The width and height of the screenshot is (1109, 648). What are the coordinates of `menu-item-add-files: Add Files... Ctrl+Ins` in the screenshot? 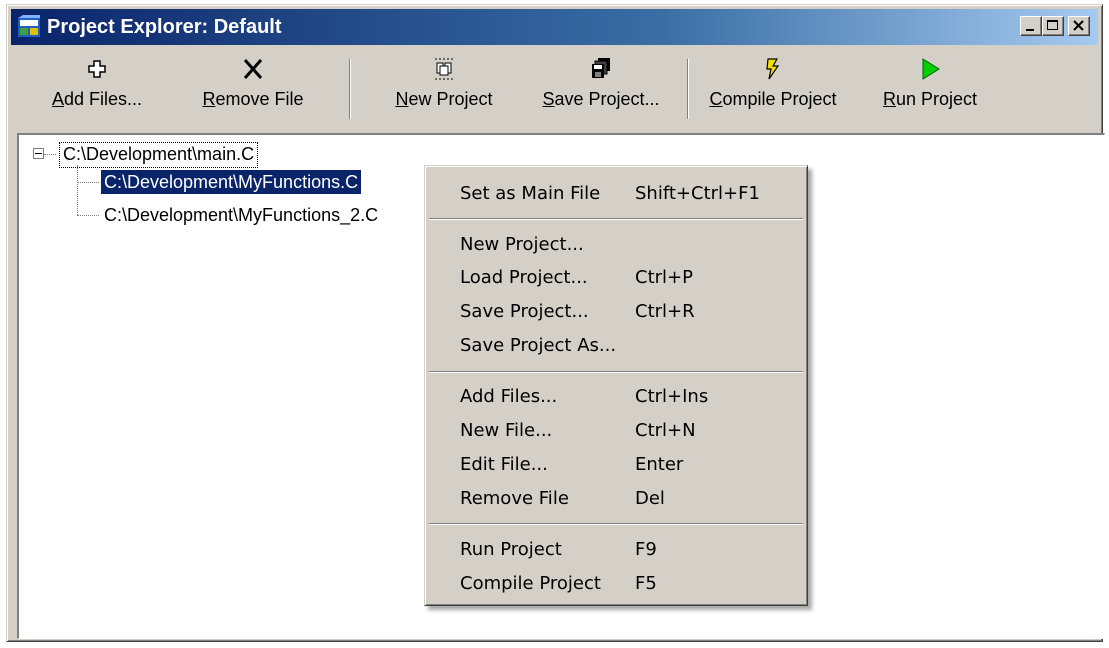 It's located at (616, 397).